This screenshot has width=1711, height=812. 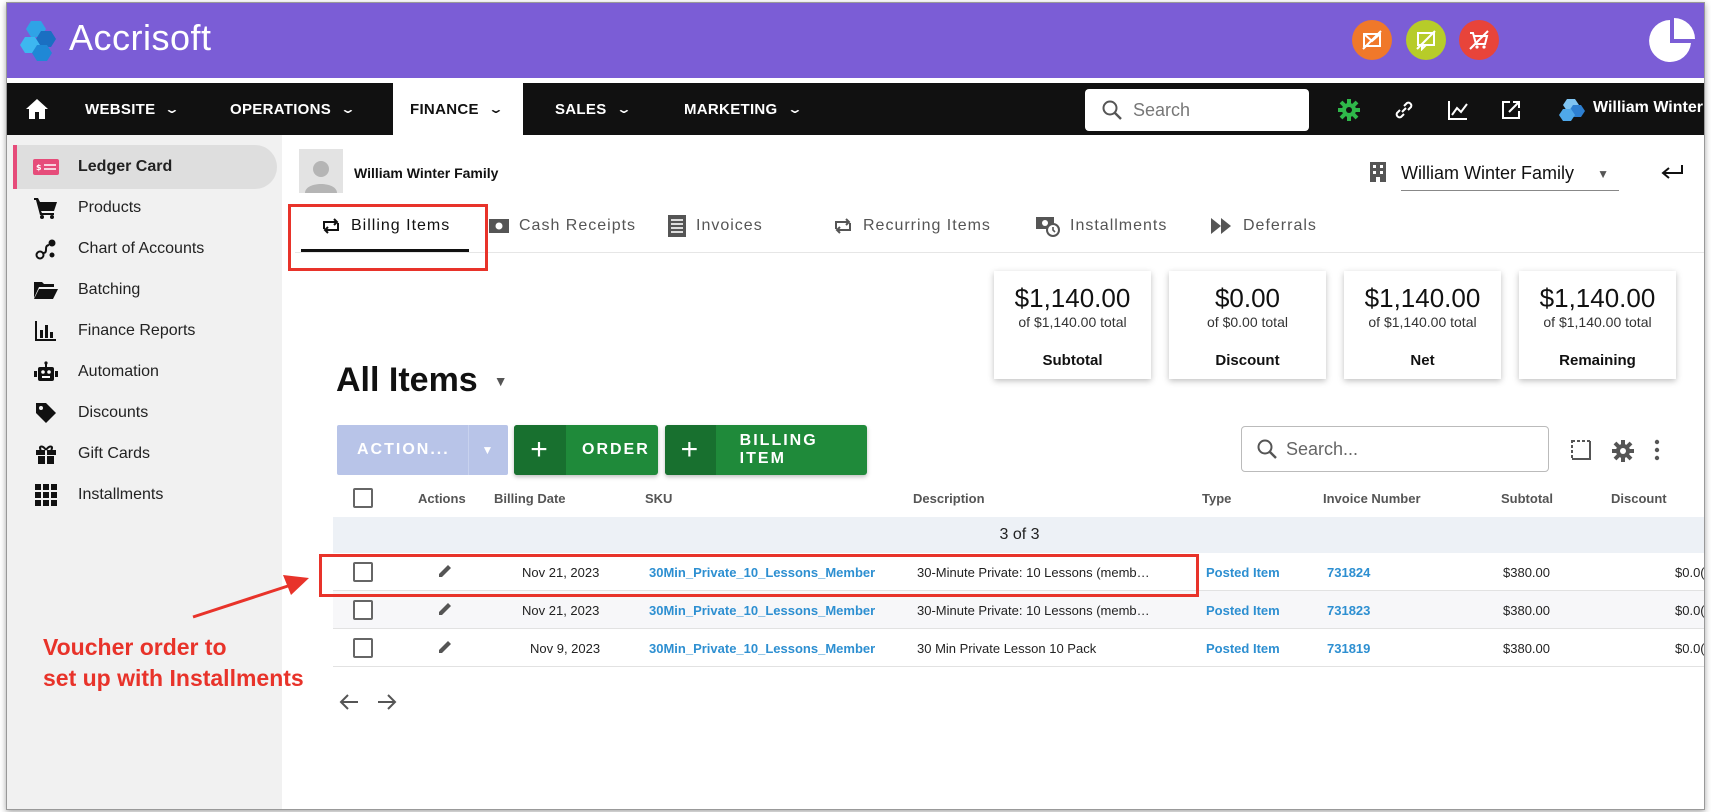 I want to click on more-vertical-icon, so click(x=1657, y=450).